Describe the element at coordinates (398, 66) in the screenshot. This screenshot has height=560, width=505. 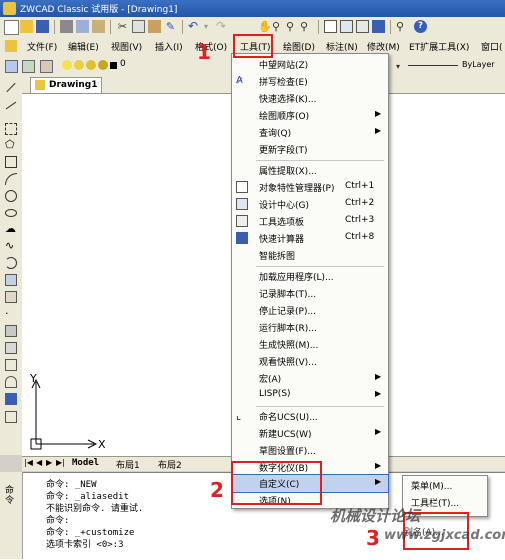
I see `dropdown-chevron-icon: ▾` at that location.